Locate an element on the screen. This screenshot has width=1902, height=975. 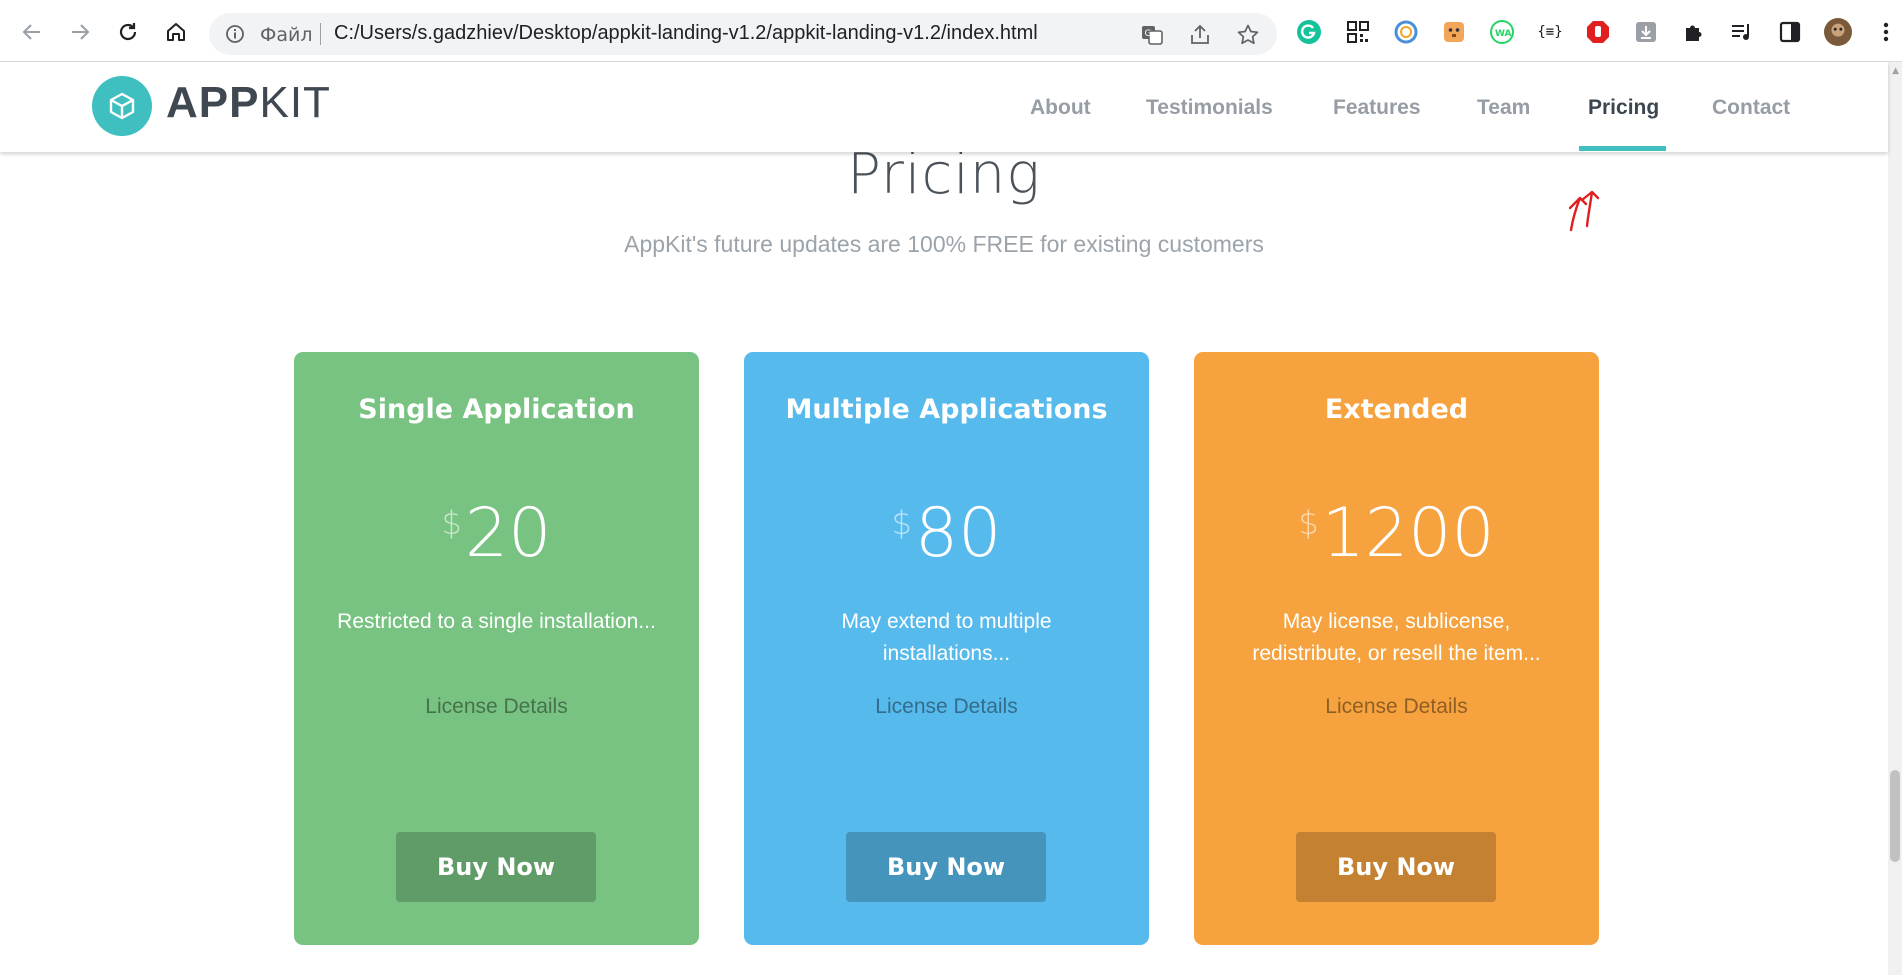
nav-link-contact: Contact is located at coordinates (1751, 108).